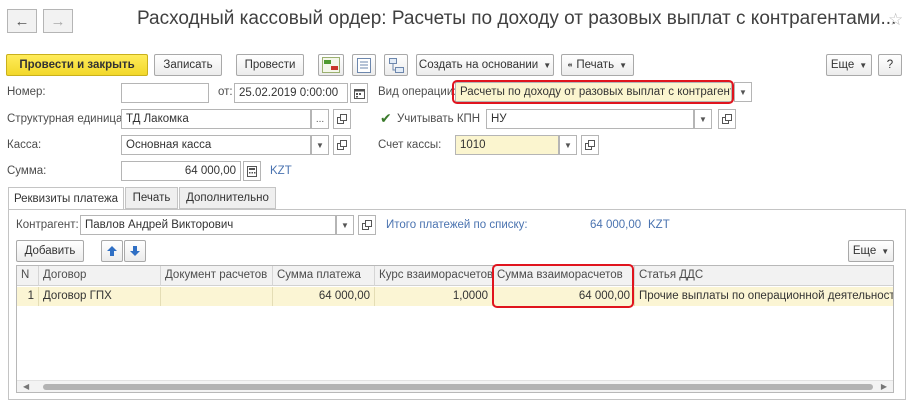  I want to click on add-label: Добавить, so click(50, 251).